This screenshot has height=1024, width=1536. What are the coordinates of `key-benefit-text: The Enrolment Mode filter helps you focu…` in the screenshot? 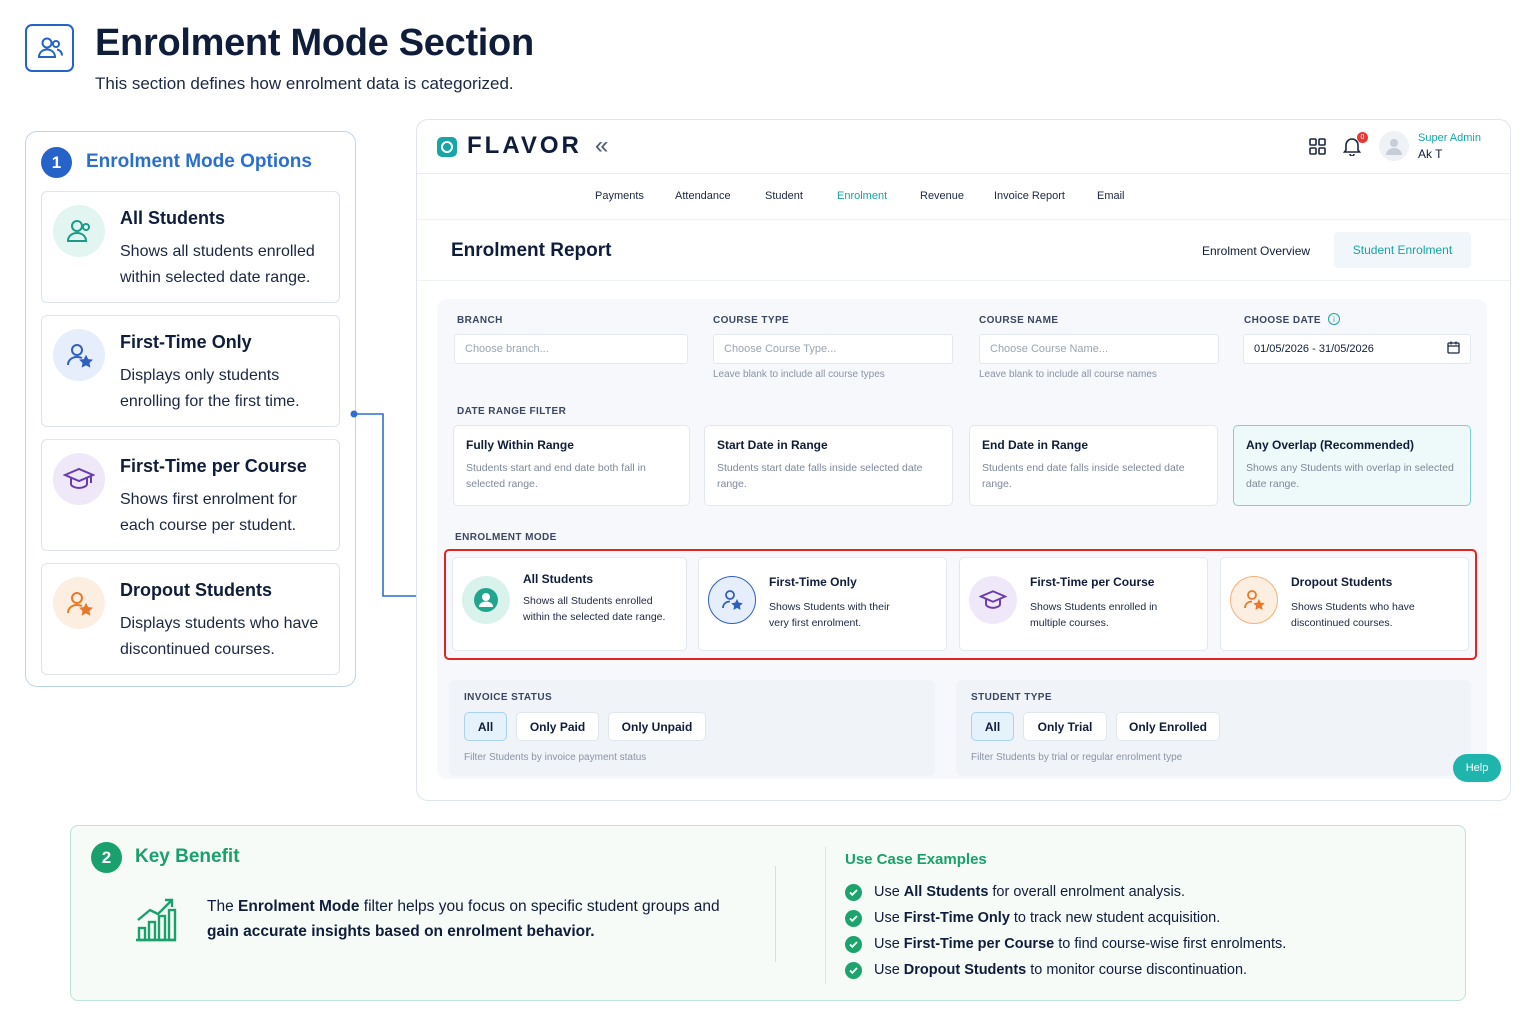 It's located at (463, 919).